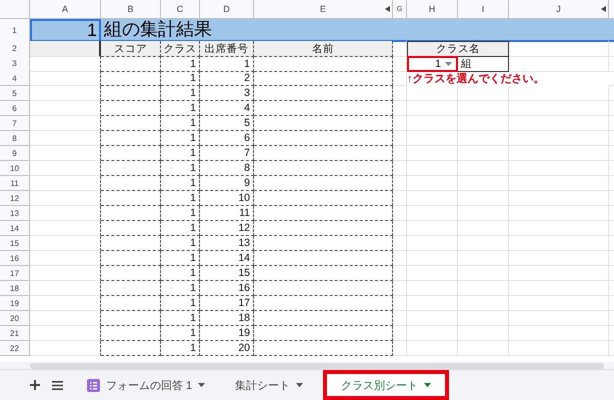 This screenshot has height=400, width=614. Describe the element at coordinates (227, 303) in the screenshot. I see `table-cell: 17` at that location.